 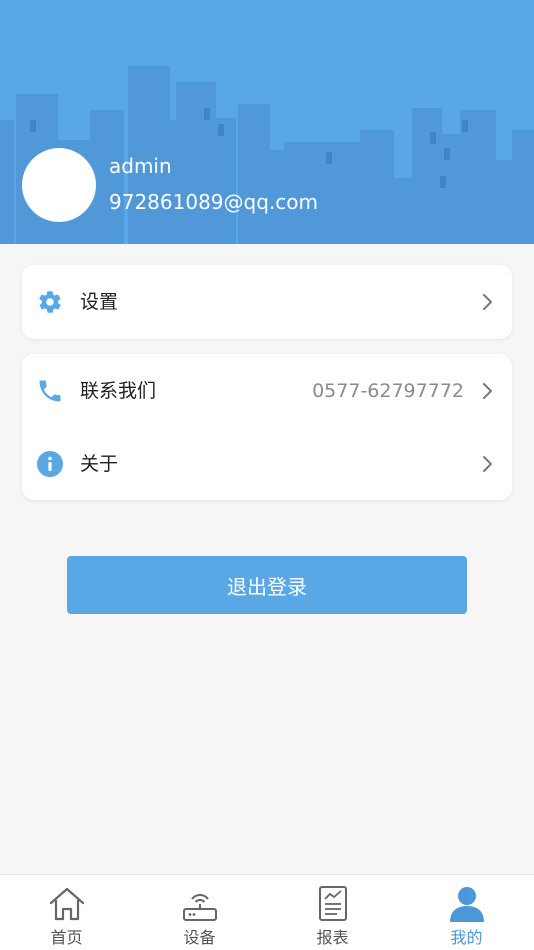 I want to click on contact-label: 联系我们, so click(x=118, y=391).